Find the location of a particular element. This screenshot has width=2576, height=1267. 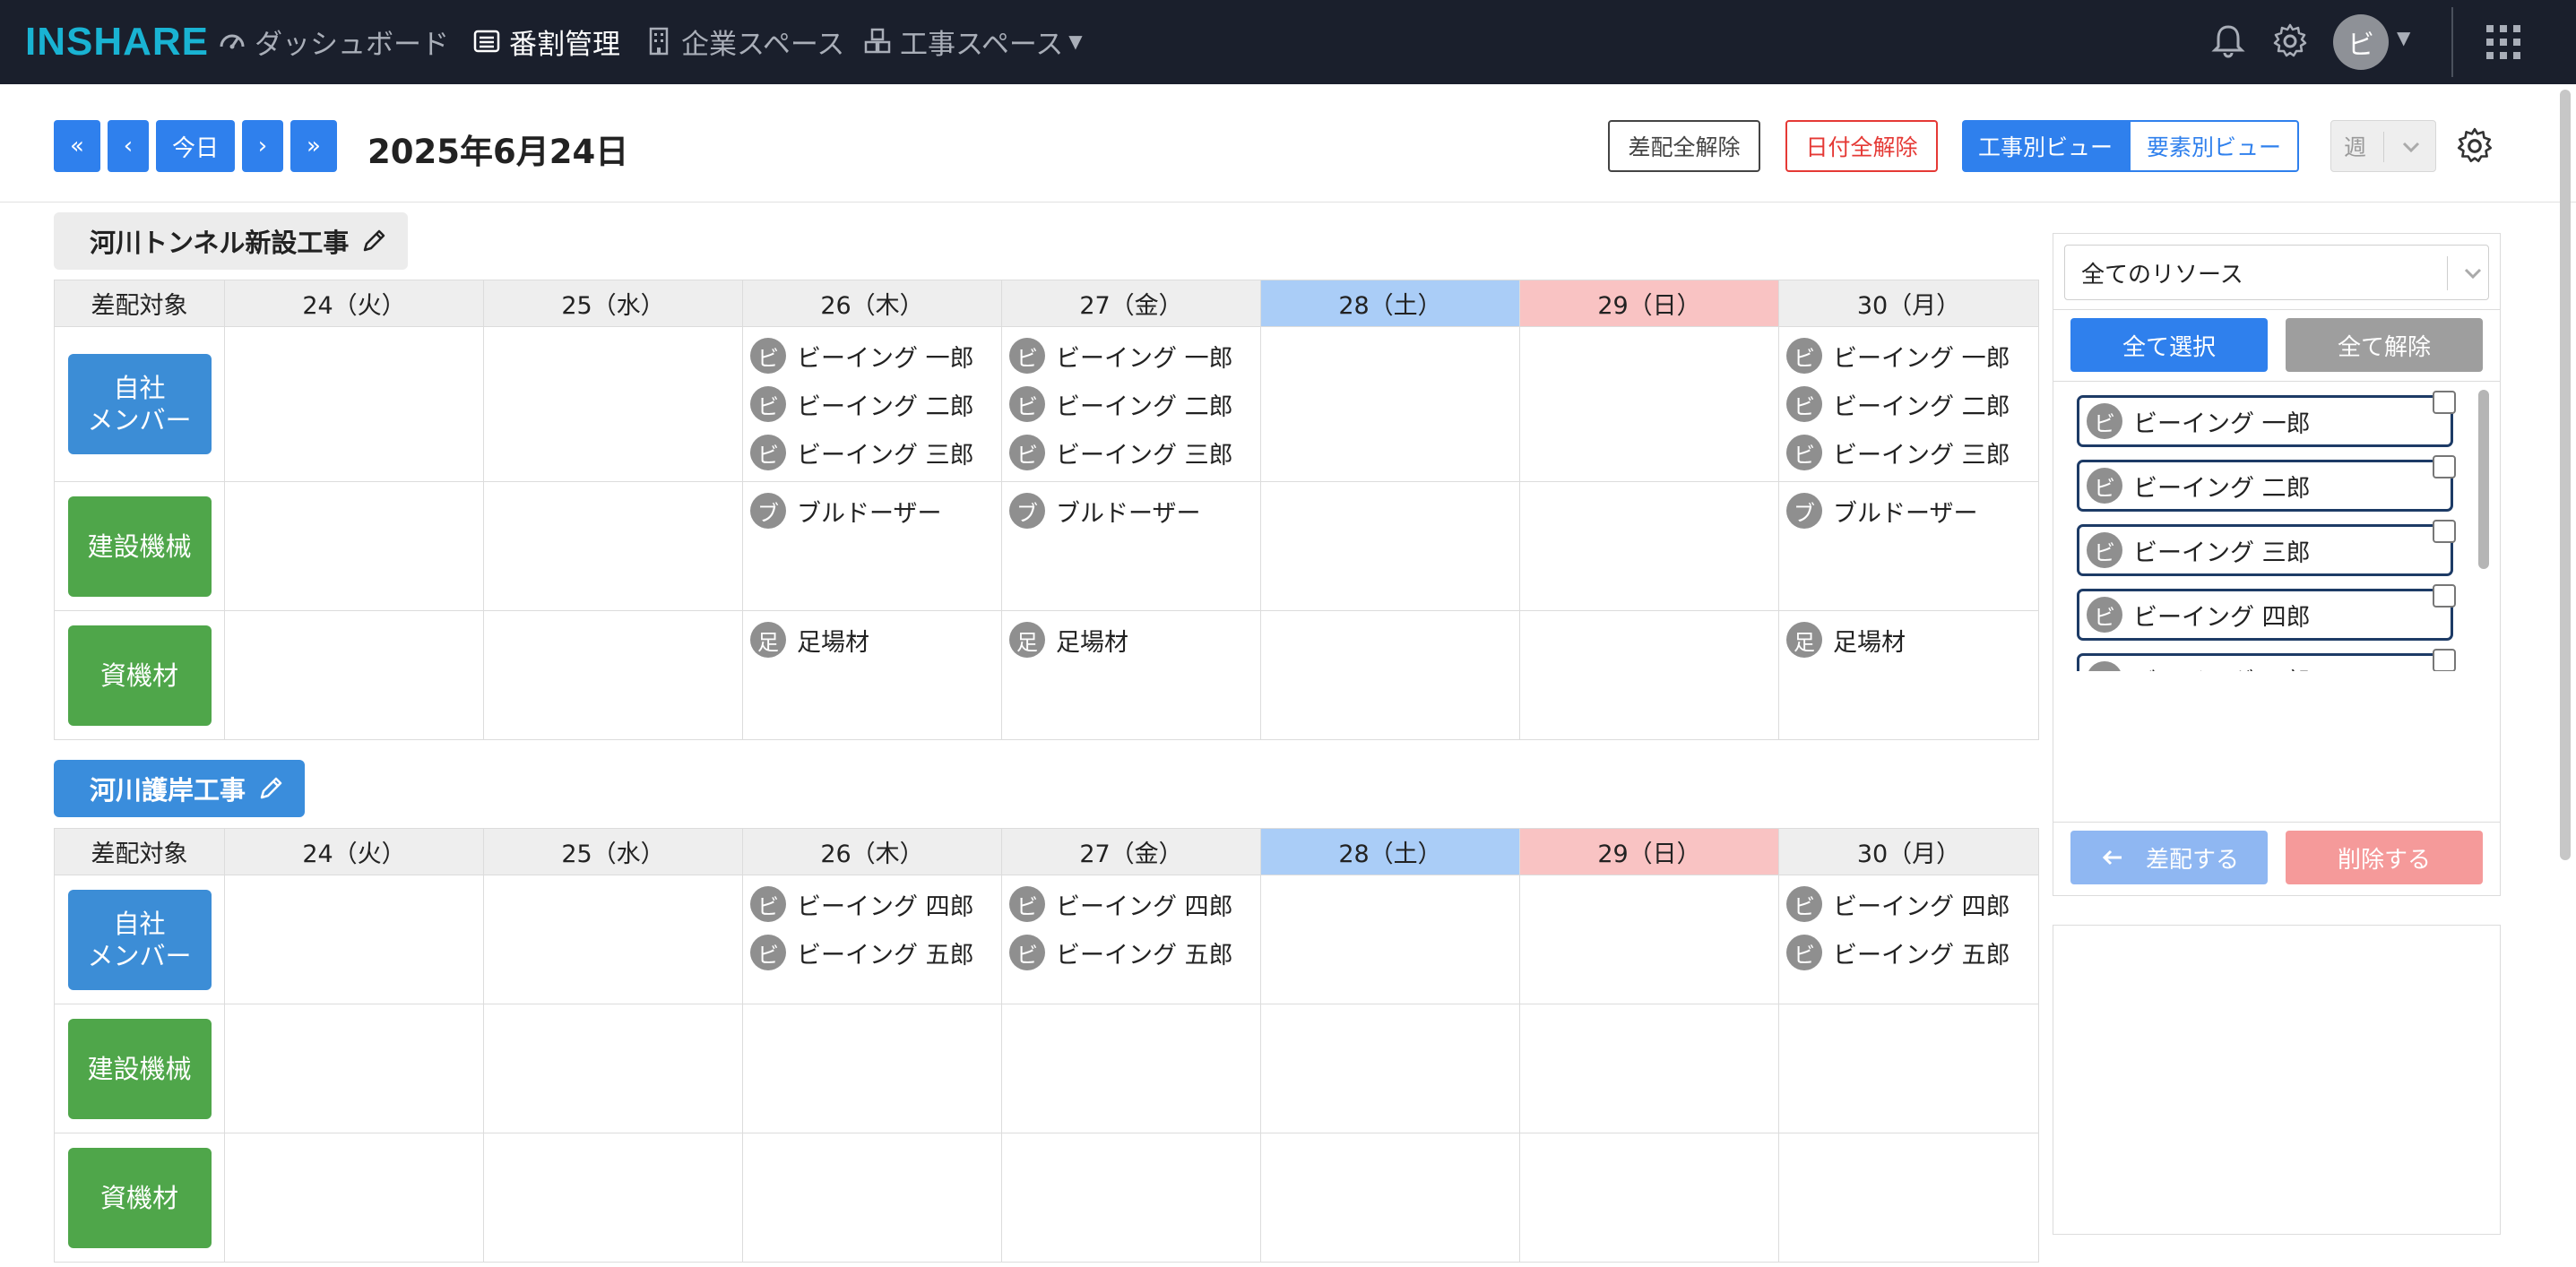

last-page-button: » is located at coordinates (313, 146).